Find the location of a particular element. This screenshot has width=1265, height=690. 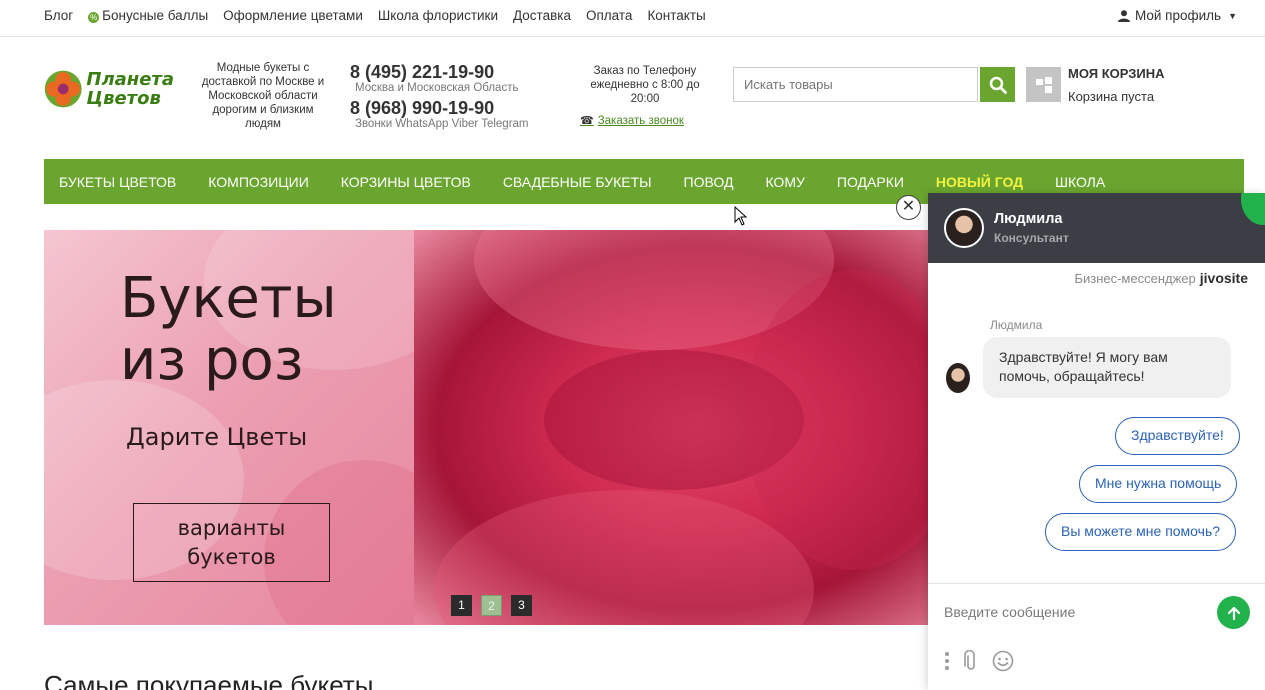

close-icon: ✕ is located at coordinates (908, 206).